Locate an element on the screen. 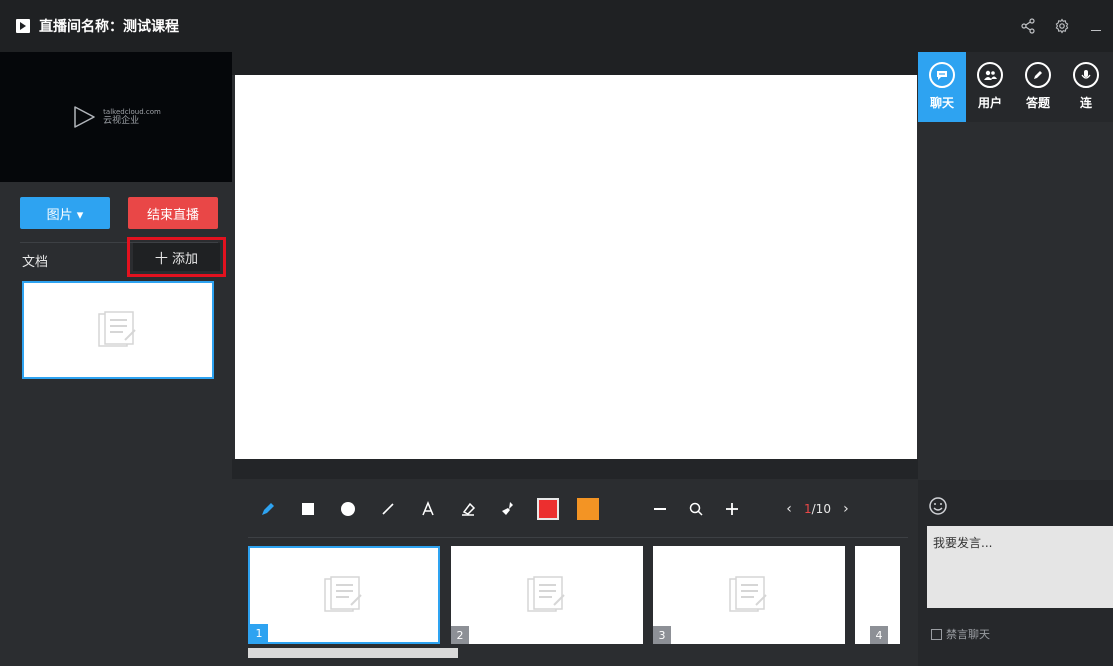 This screenshot has height=666, width=1113. toolbar-divider is located at coordinates (578, 537).